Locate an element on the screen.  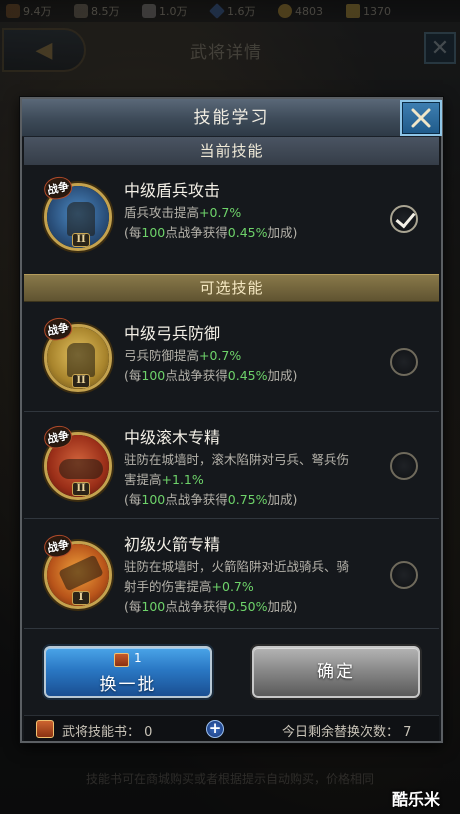
footer-bar: 武将技能书： 0 + 今日剩余替换次数： 7 is located at coordinates (231, 728).